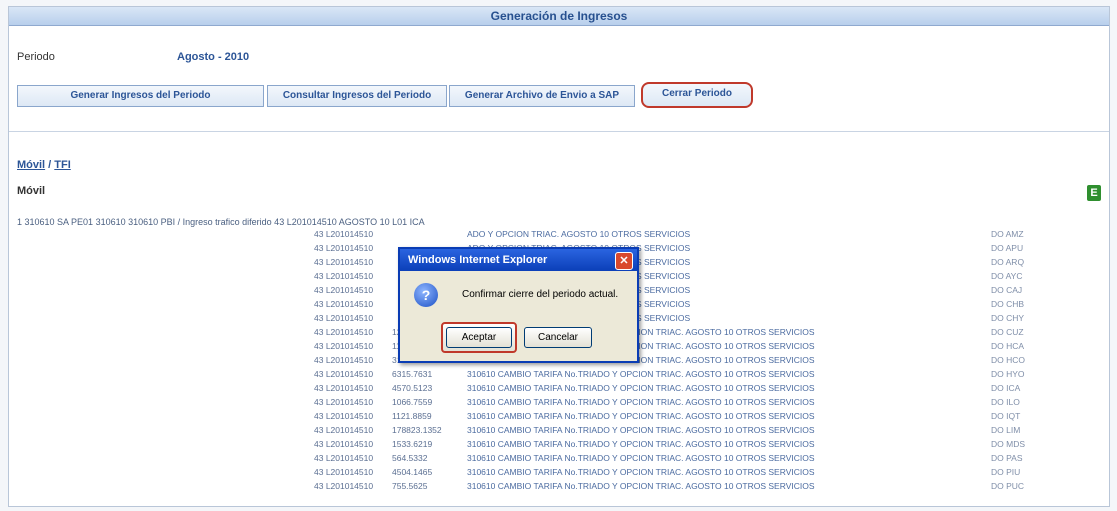 The width and height of the screenshot is (1117, 511). Describe the element at coordinates (412, 416) in the screenshot. I see `table-cell-amount: 1121.8859` at that location.